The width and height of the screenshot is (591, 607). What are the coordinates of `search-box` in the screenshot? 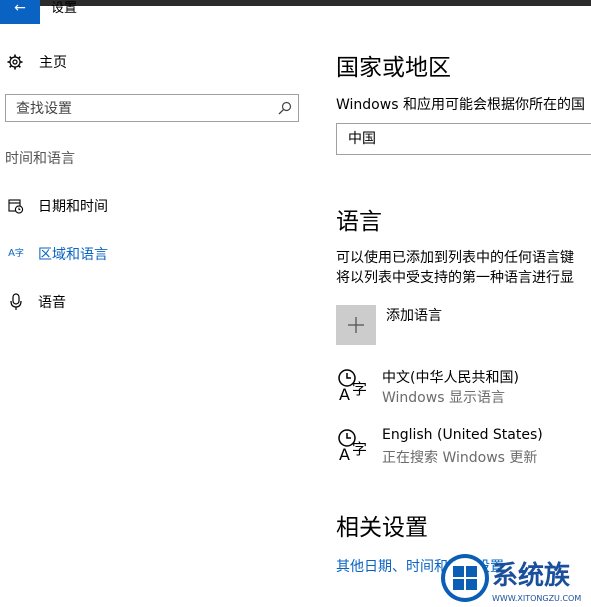 It's located at (152, 108).